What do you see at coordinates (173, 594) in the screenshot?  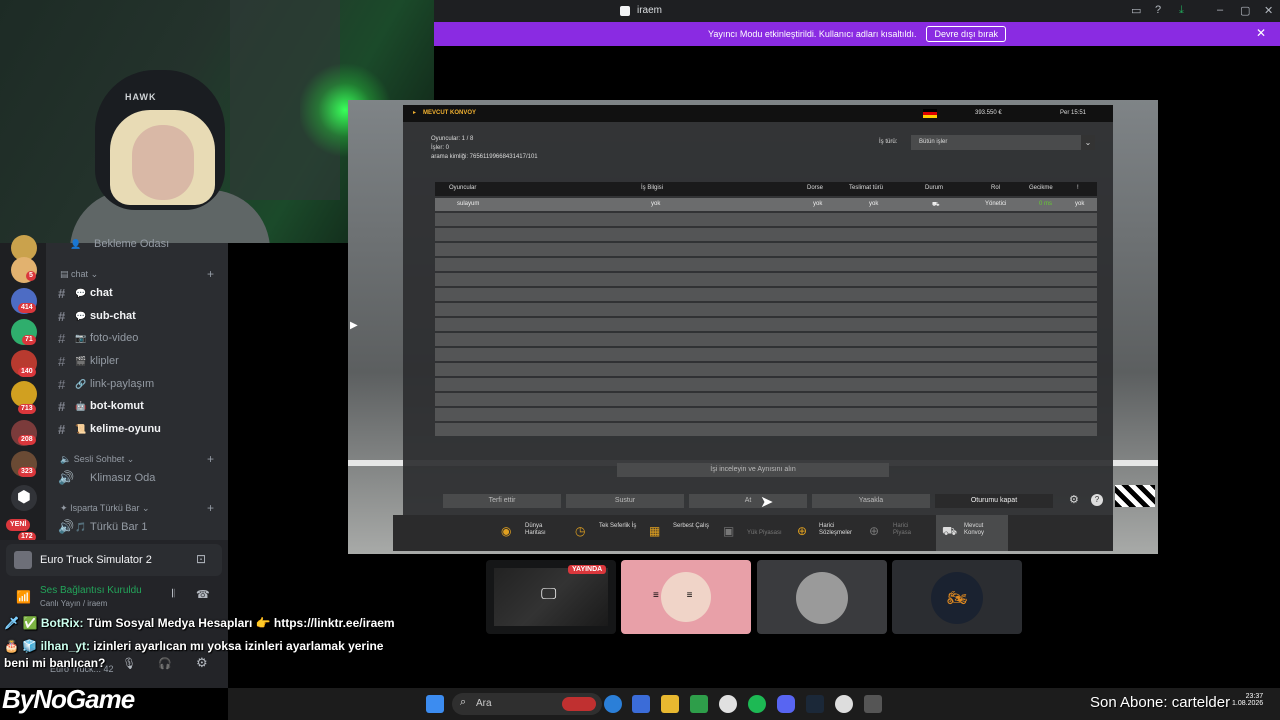 I see `soundwave-icon: 𝄃` at bounding box center [173, 594].